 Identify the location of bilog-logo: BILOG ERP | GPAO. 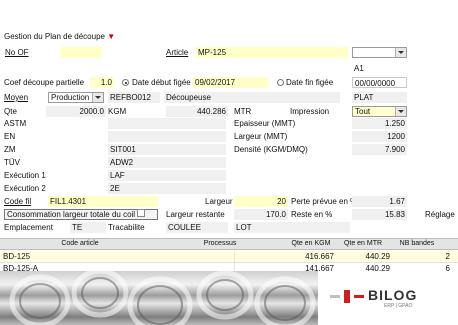
(394, 299).